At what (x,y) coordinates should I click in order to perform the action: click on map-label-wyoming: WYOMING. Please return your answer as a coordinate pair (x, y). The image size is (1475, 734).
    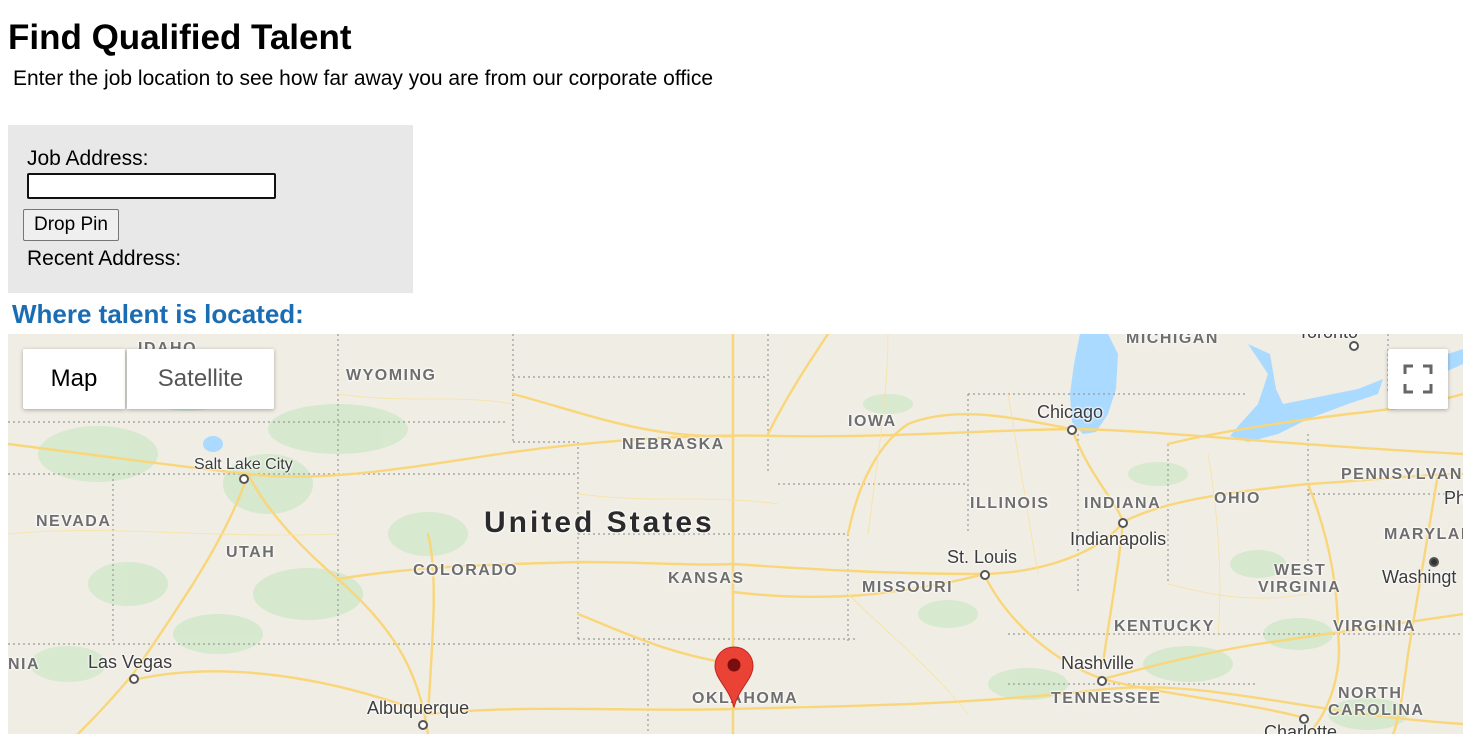
    Looking at the image, I should click on (391, 375).